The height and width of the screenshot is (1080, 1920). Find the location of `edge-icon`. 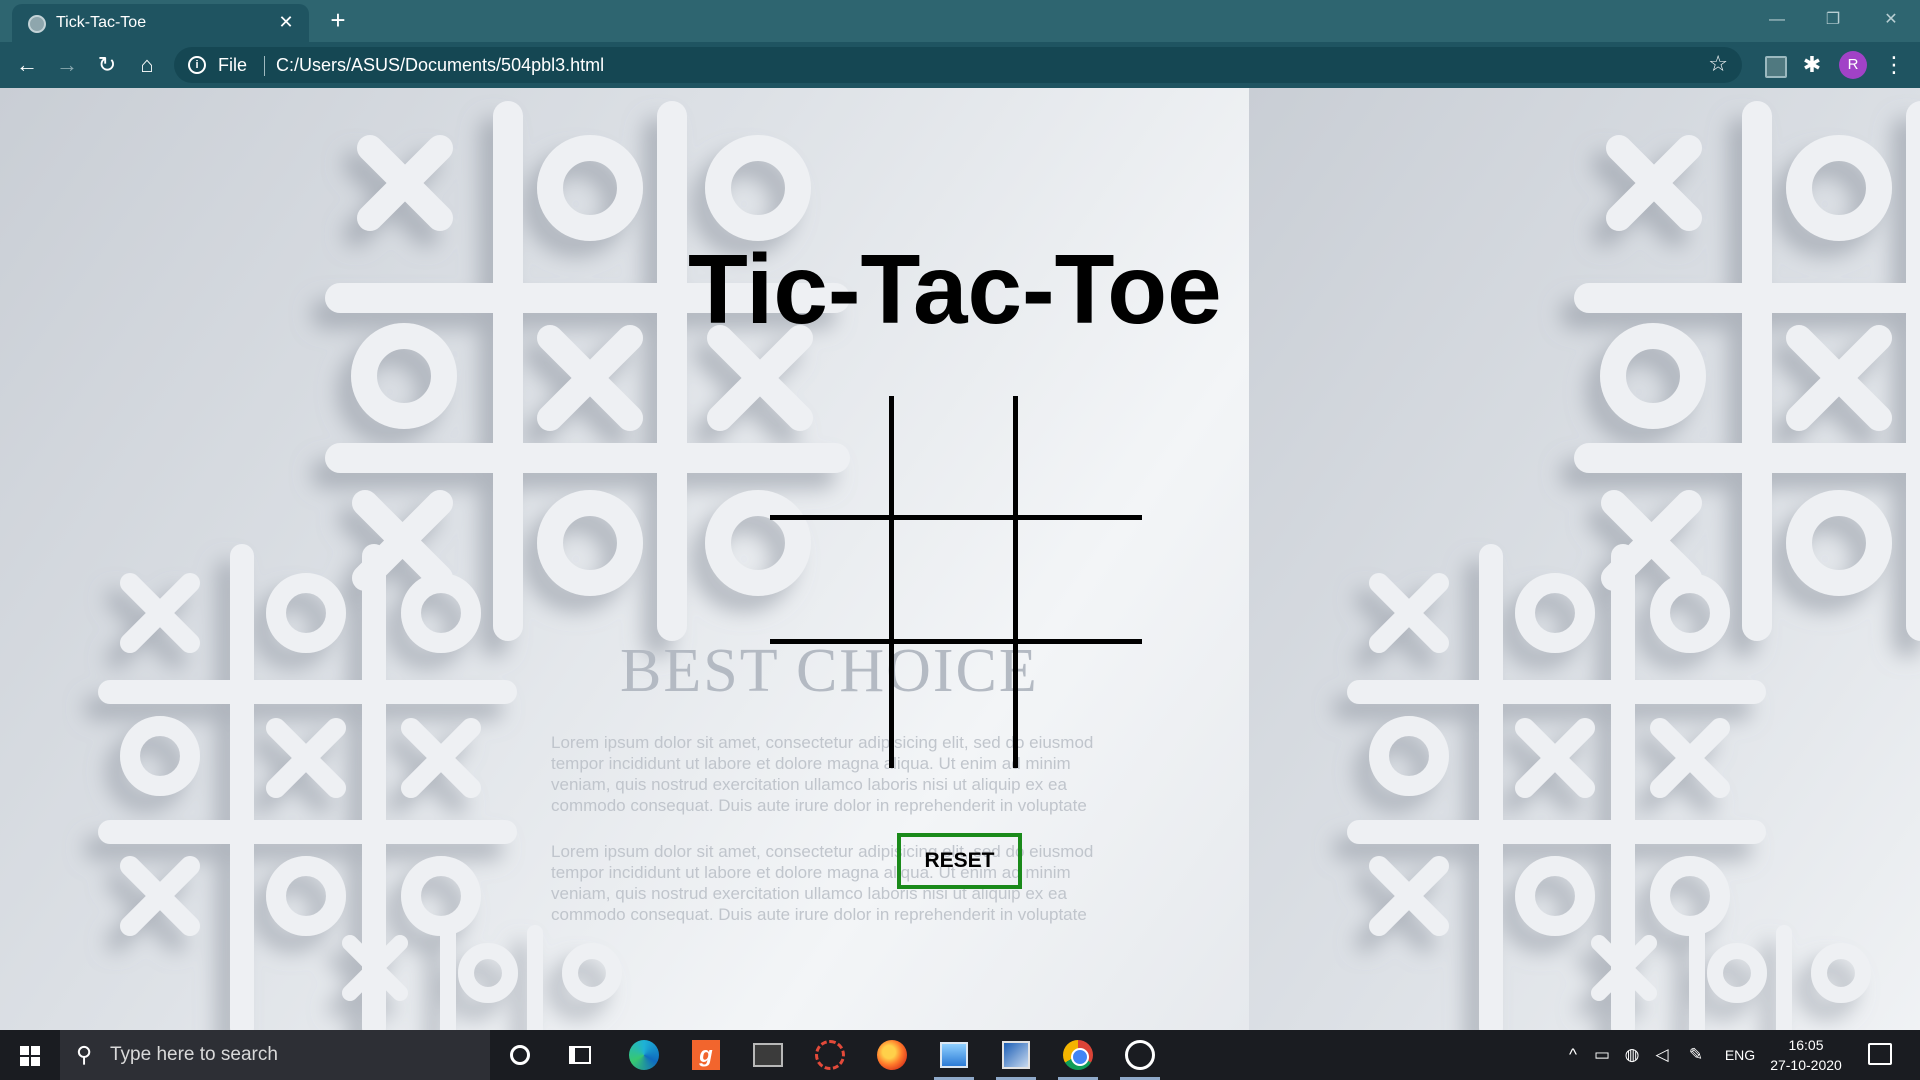

edge-icon is located at coordinates (644, 1055).